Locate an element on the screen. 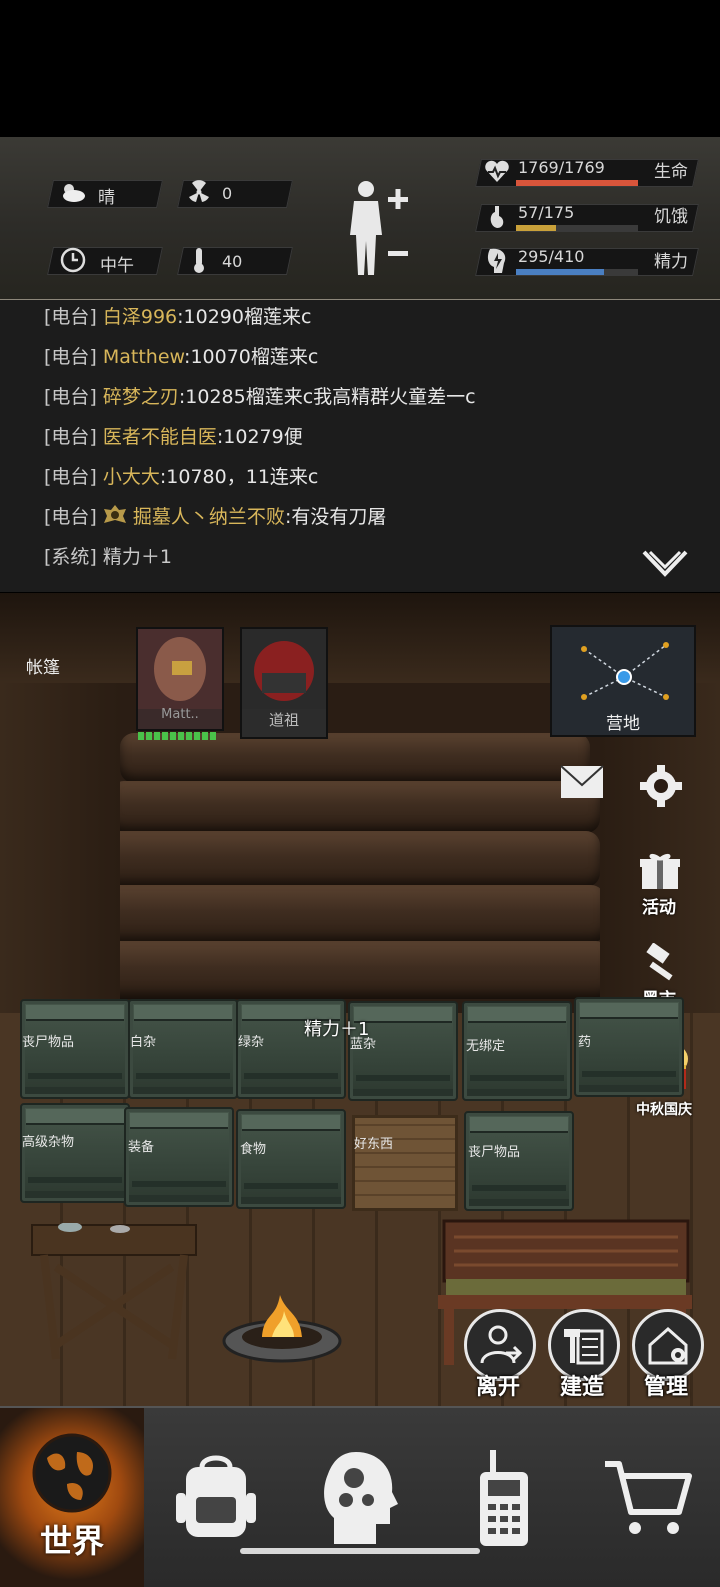 Image resolution: width=720 pixels, height=1587 pixels. chat-message: :10285榴莲来c我高精群火童差一c is located at coordinates (327, 397).